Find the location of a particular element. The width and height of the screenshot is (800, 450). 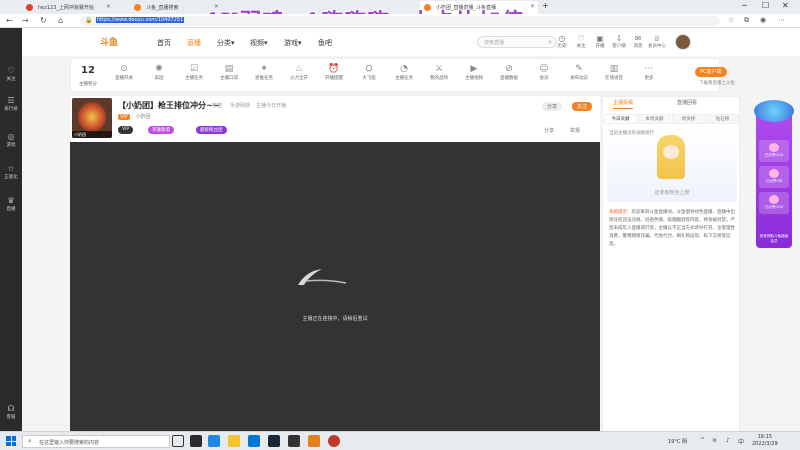

promo-banner: 已点赞0/10 已点赞0/8 已点赞0/15 快来领取斗鱼超级会员 is located at coordinates (774, 174).